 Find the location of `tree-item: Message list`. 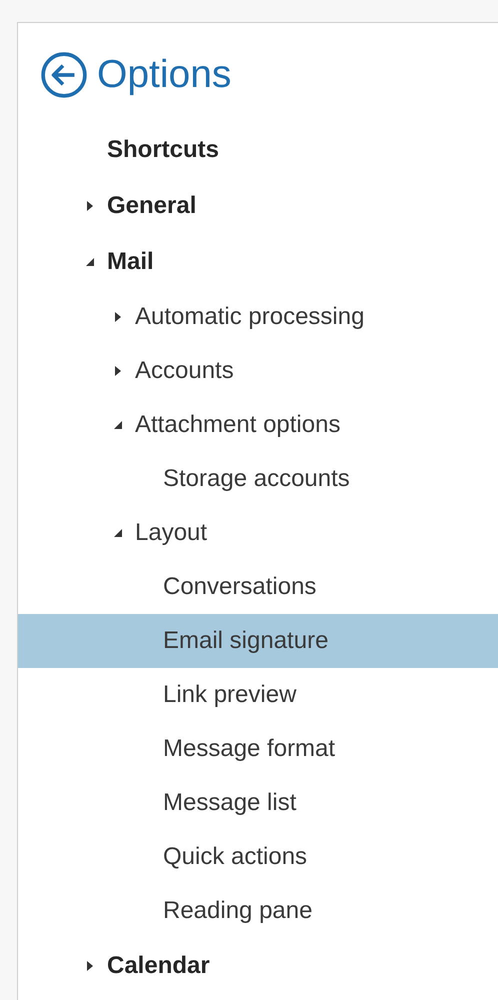

tree-item: Message list is located at coordinates (258, 803).